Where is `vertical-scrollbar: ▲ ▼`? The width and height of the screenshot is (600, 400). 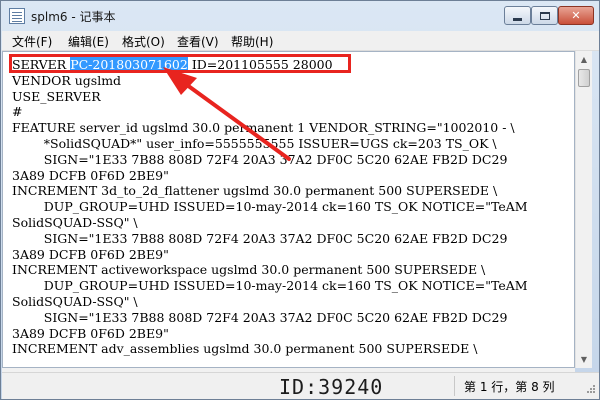 vertical-scrollbar: ▲ ▼ is located at coordinates (583, 209).